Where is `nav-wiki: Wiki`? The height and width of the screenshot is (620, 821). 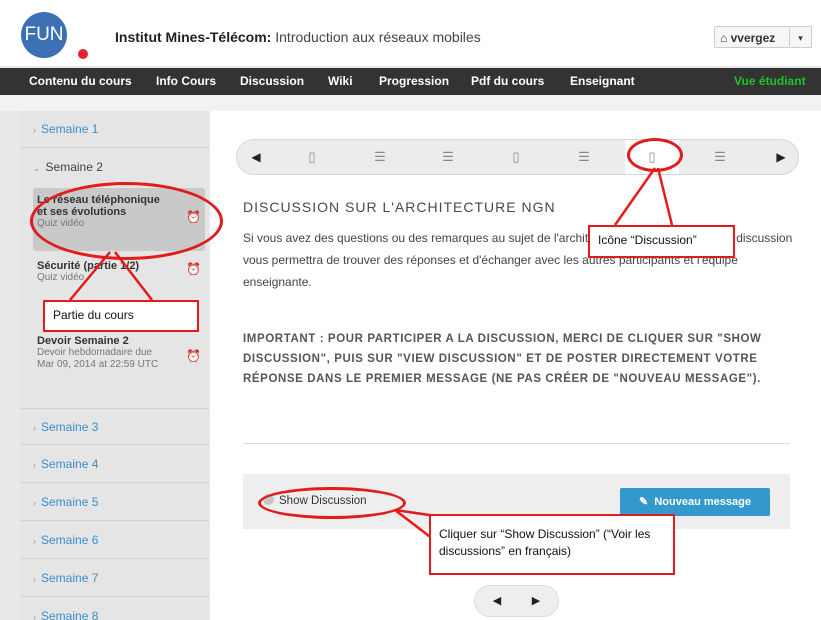
nav-wiki: Wiki is located at coordinates (340, 81).